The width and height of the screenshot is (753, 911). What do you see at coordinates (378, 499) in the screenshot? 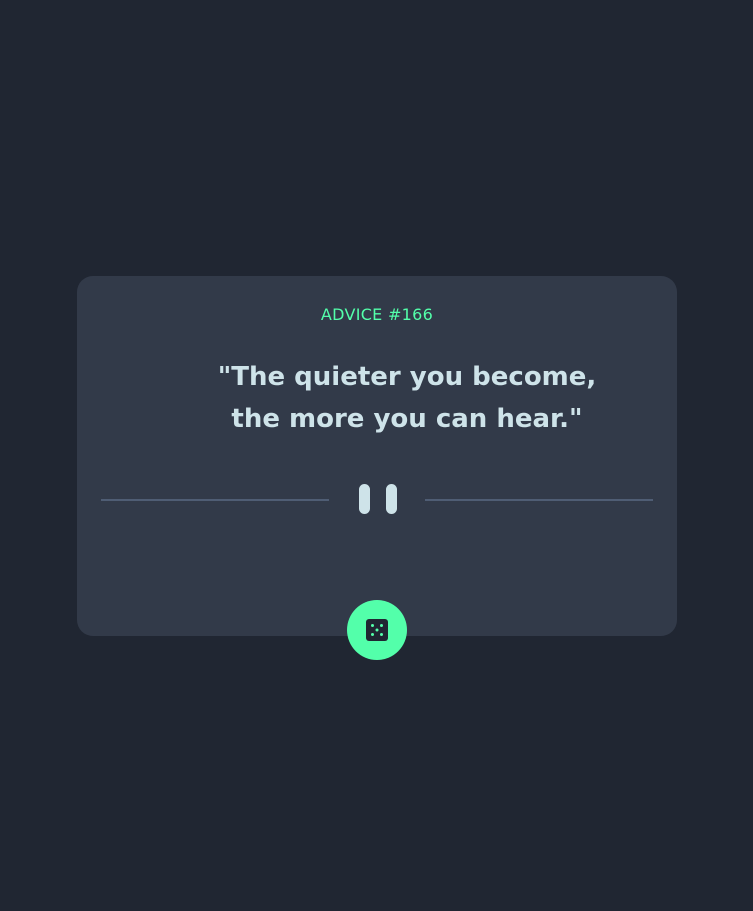
I see `pause-icon` at bounding box center [378, 499].